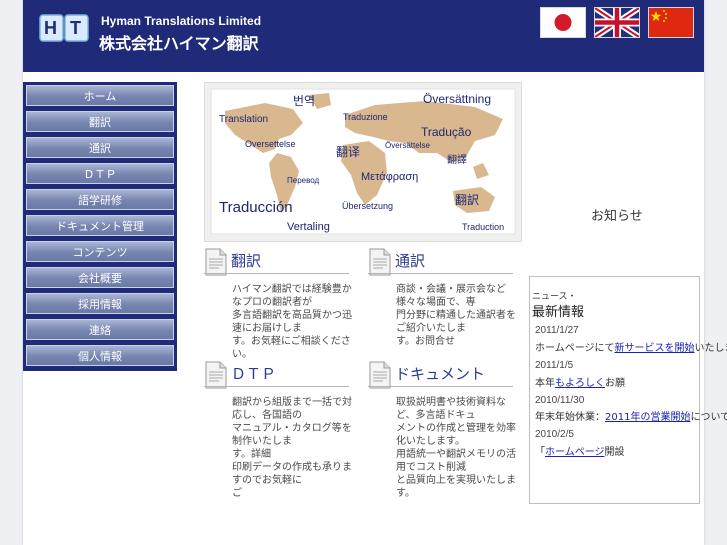 The image size is (727, 545). What do you see at coordinates (100, 95) in the screenshot?
I see `nav-item-home: ホーム` at bounding box center [100, 95].